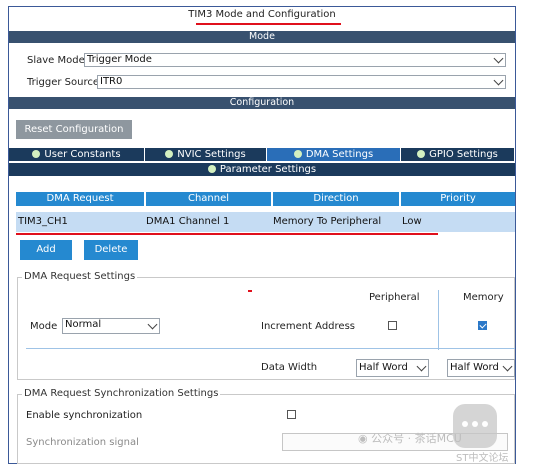 The height and width of the screenshot is (470, 533). Describe the element at coordinates (482, 458) in the screenshot. I see `watermark-subtext: ST中文论坛` at that location.